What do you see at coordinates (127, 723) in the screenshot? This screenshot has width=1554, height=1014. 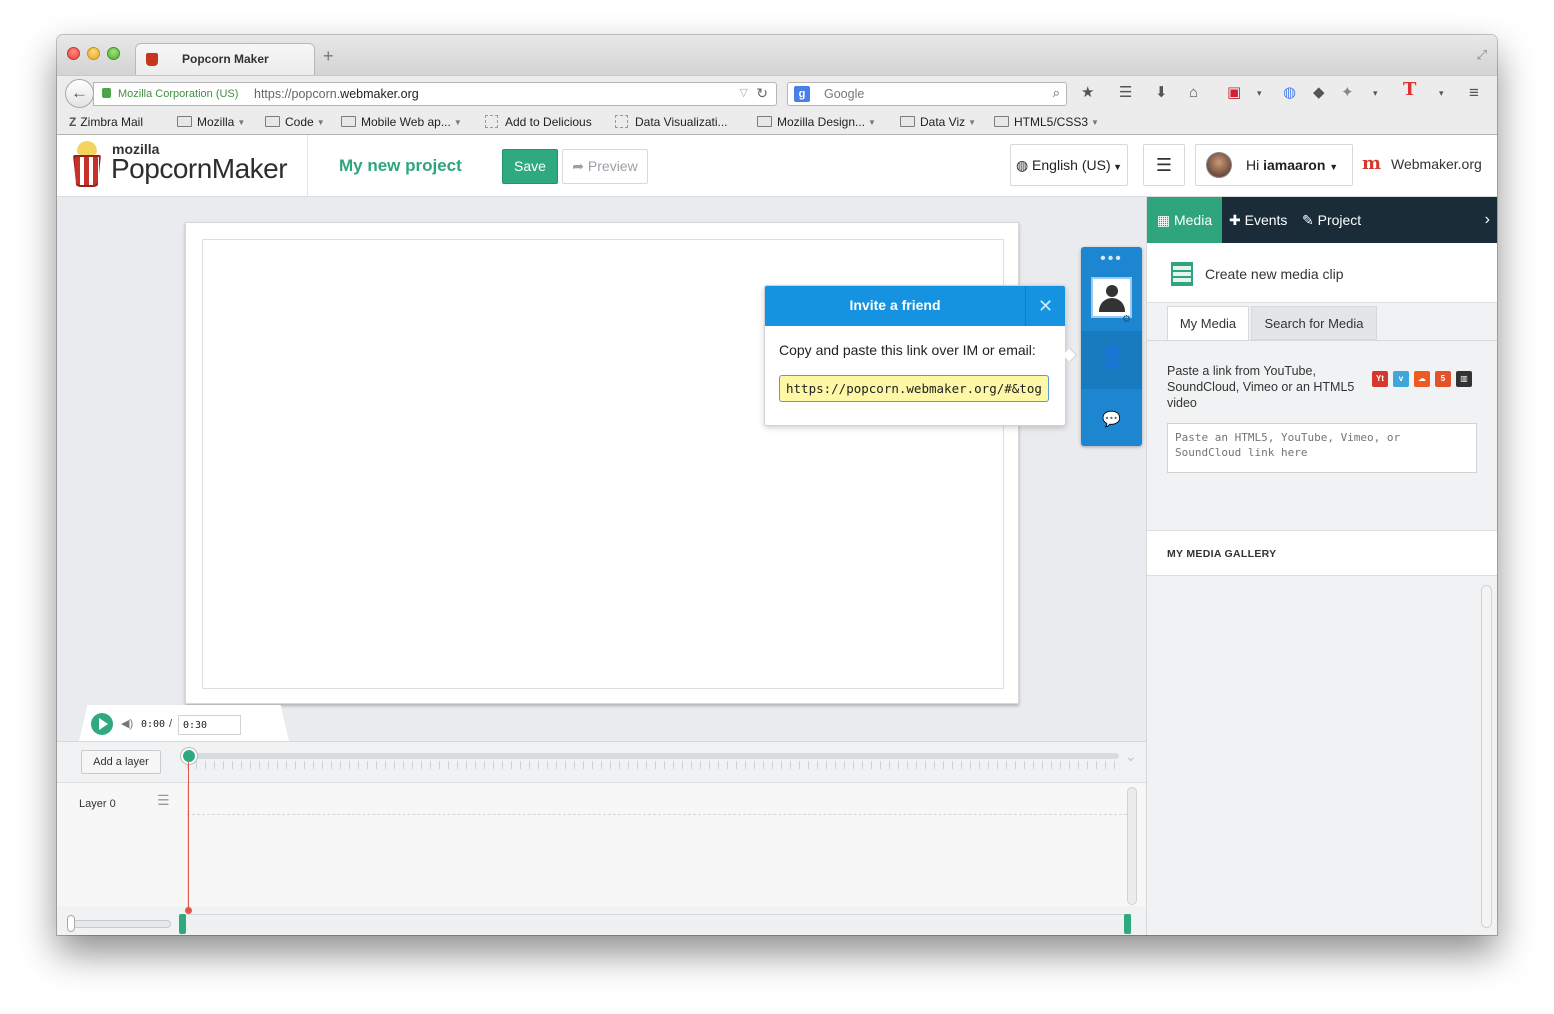 I see `volume-icon: ◀)` at bounding box center [127, 723].